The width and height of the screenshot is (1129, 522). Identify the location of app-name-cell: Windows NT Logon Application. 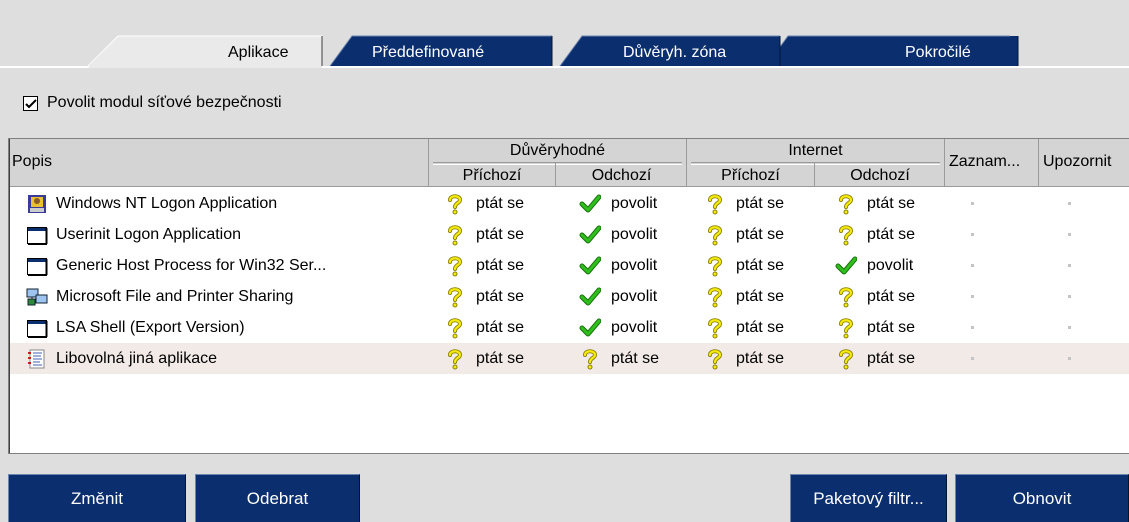
(151, 203).